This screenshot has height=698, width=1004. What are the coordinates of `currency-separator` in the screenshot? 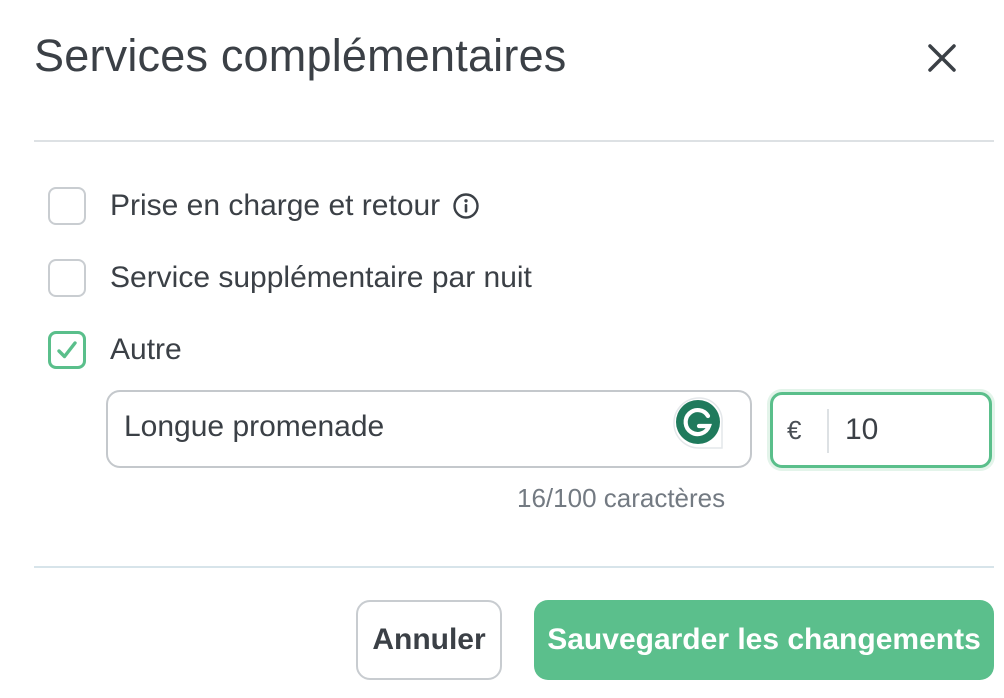 It's located at (828, 431).